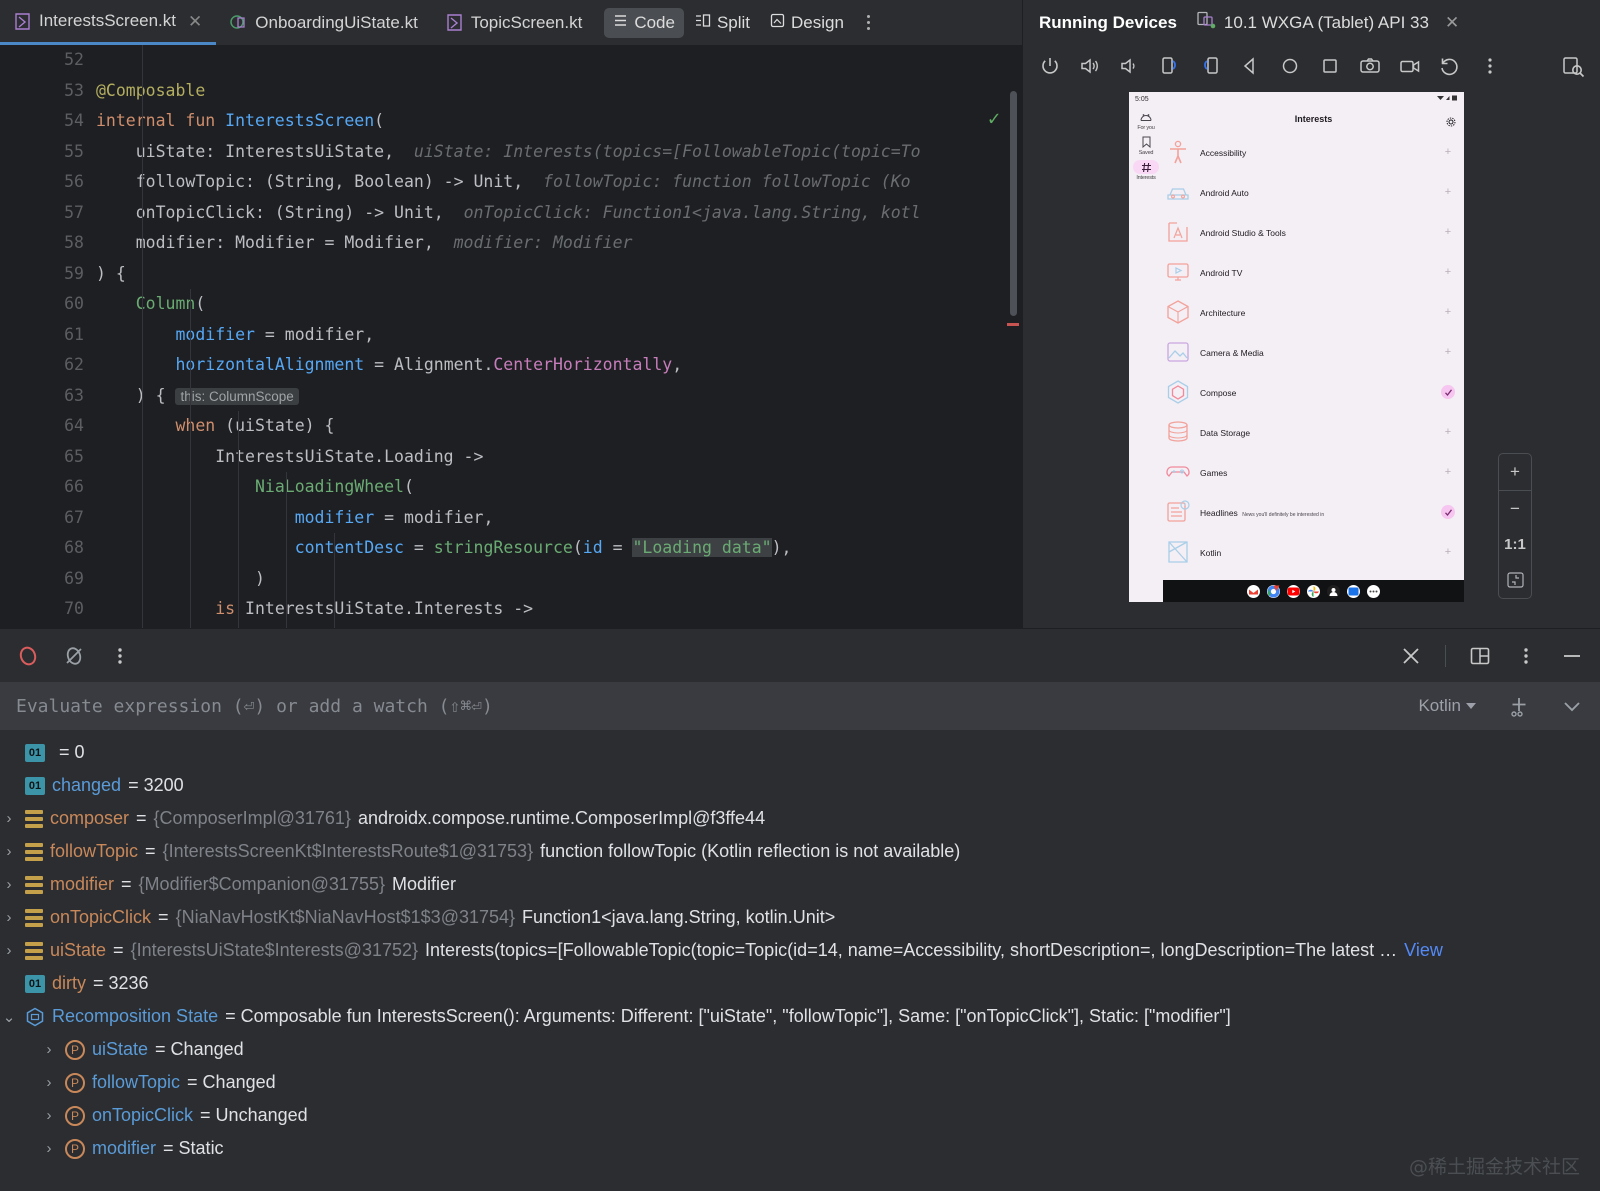 This screenshot has width=1600, height=1191. I want to click on screenshot-icon, so click(1370, 66).